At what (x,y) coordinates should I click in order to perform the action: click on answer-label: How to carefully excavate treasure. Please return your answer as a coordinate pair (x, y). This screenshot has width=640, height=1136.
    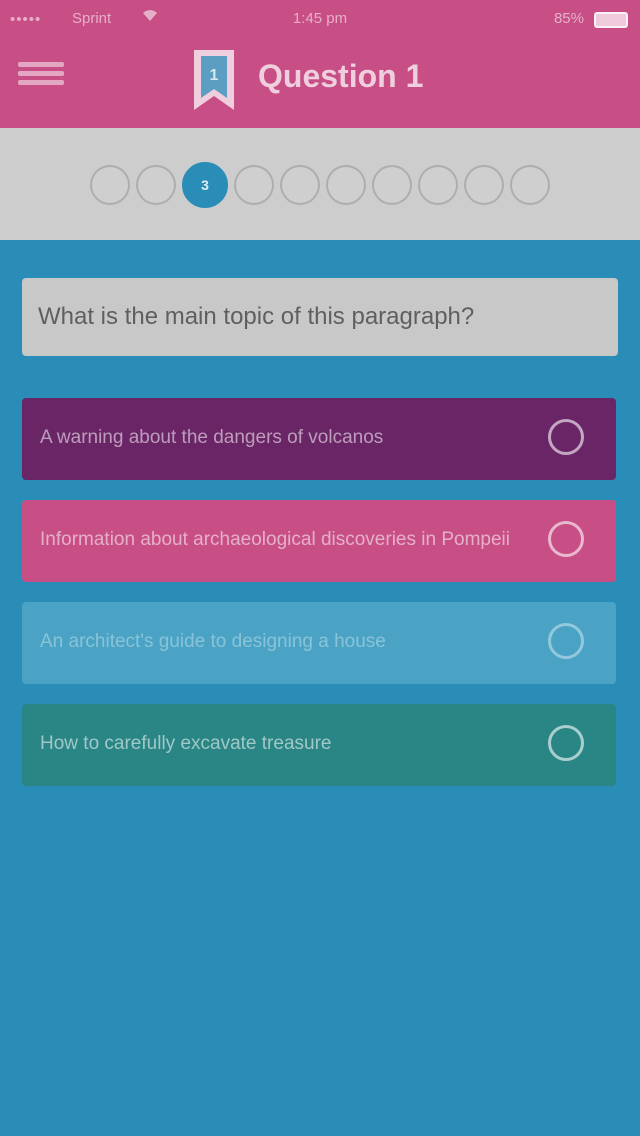
    Looking at the image, I should click on (186, 743).